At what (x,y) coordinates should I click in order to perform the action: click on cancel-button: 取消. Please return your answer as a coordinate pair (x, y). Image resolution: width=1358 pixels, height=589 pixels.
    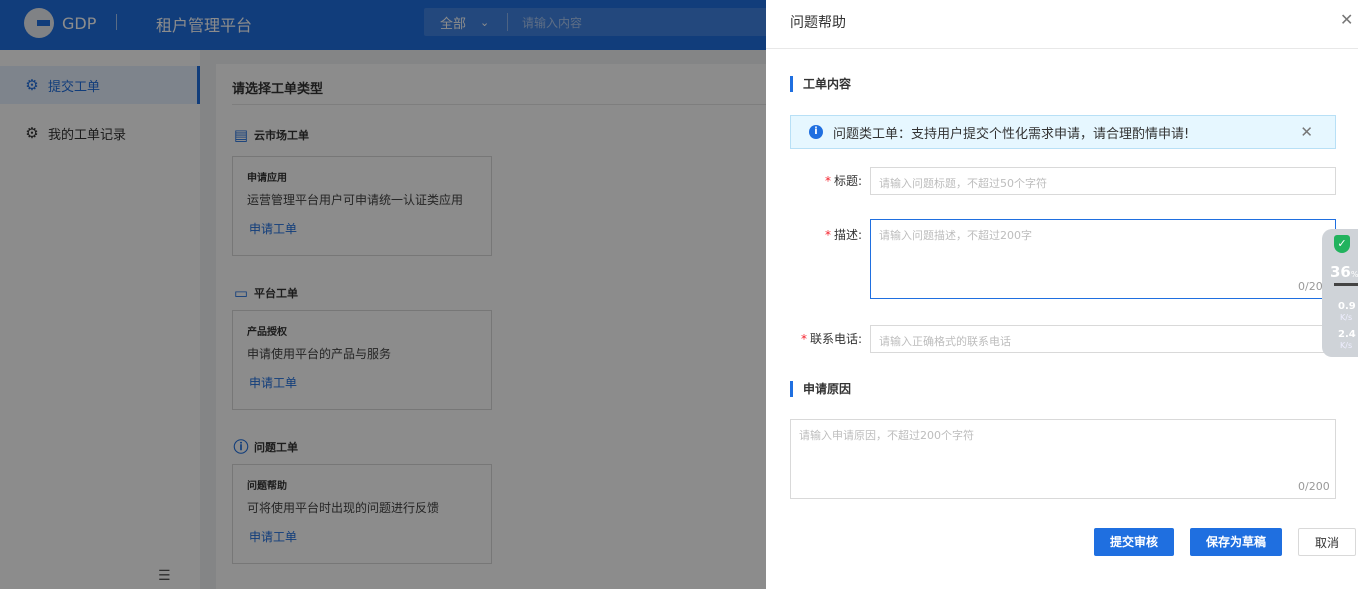
    Looking at the image, I should click on (1327, 542).